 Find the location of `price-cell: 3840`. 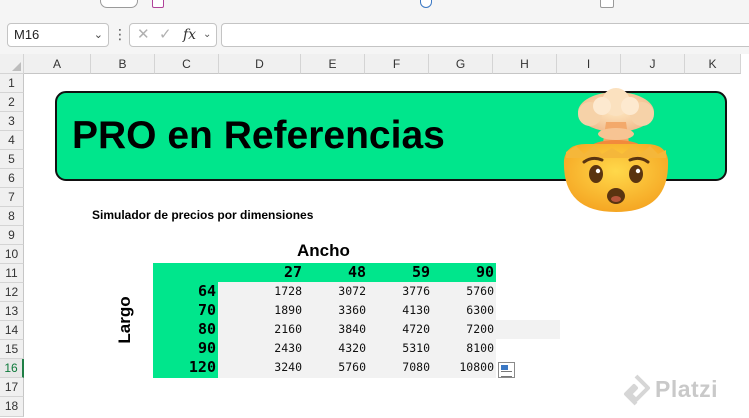

price-cell: 3840 is located at coordinates (336, 329).